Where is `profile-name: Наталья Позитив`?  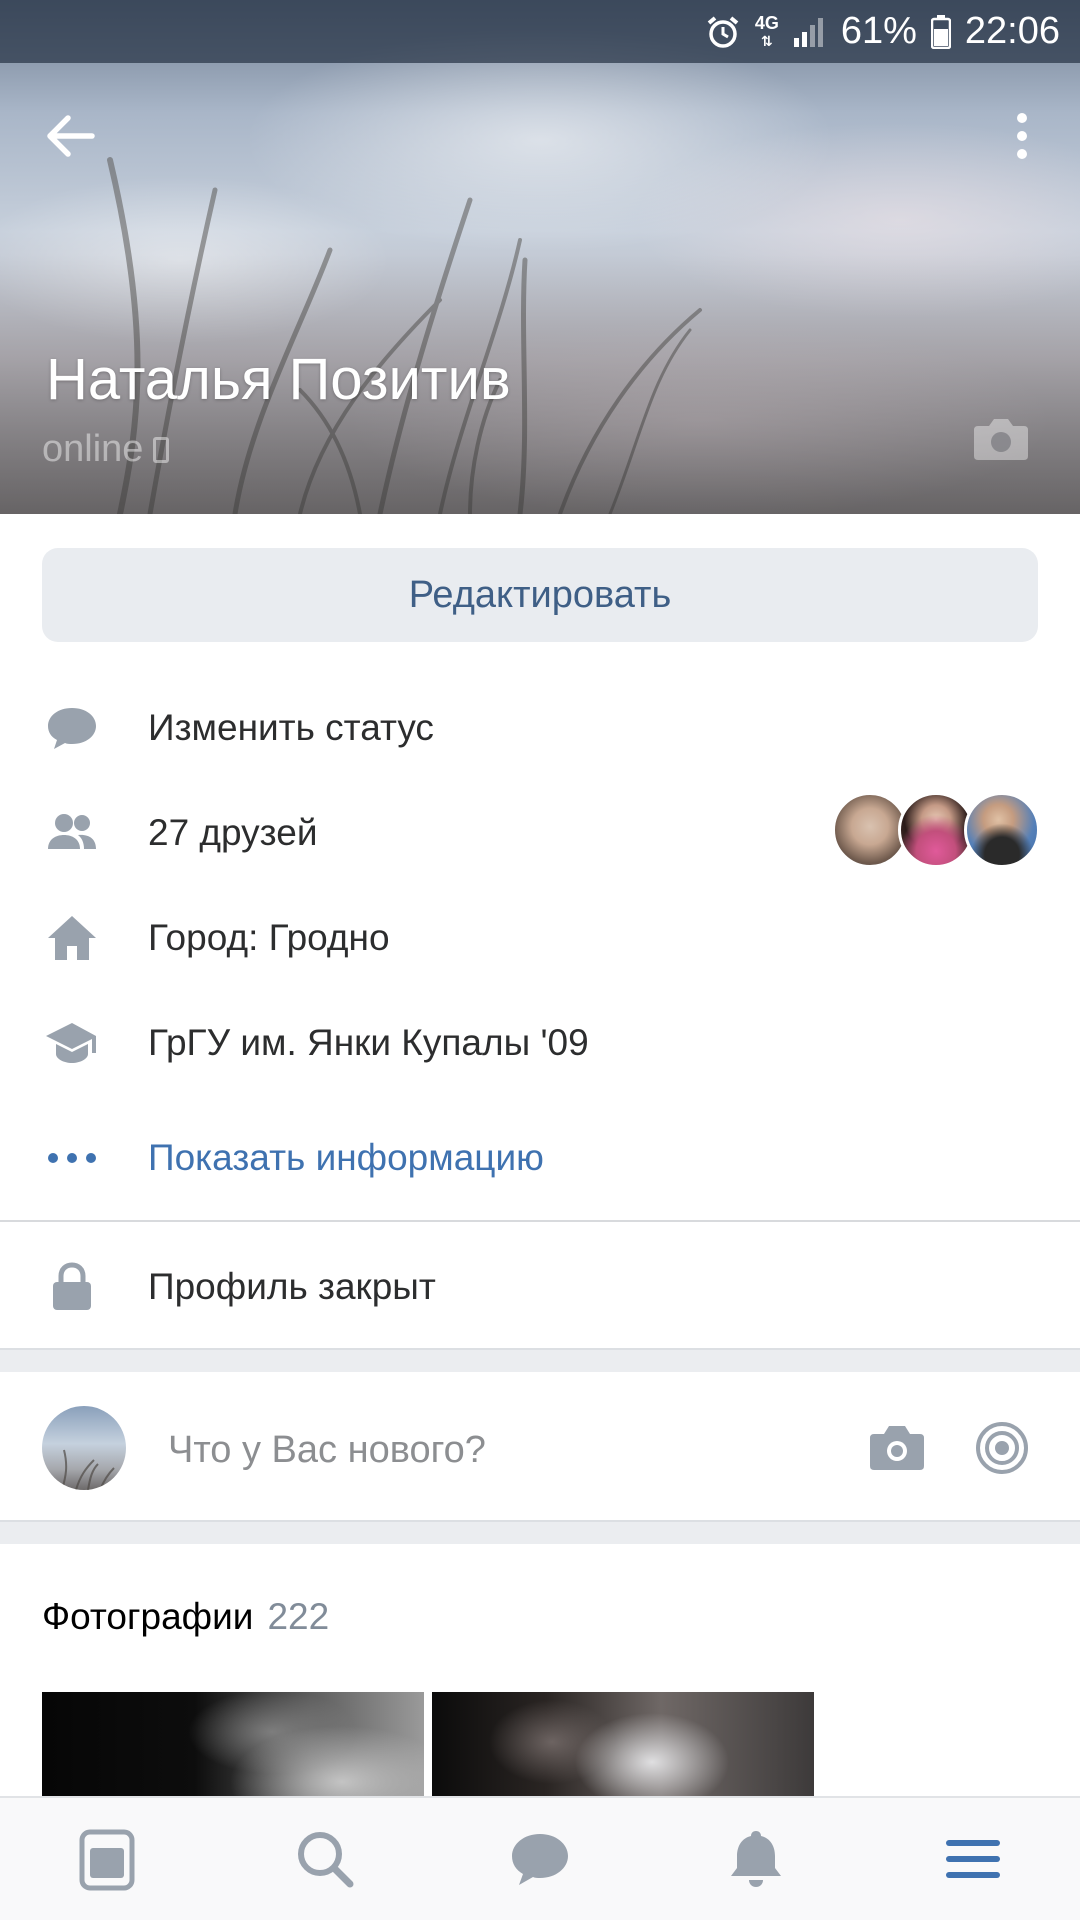 profile-name: Наталья Позитив is located at coordinates (278, 379).